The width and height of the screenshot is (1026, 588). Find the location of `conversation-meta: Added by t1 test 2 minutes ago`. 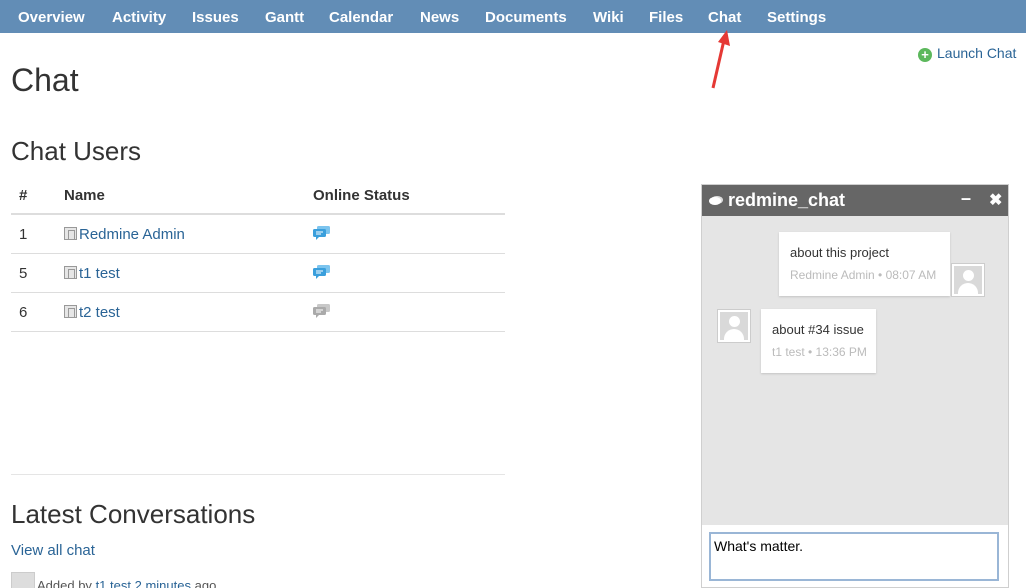

conversation-meta: Added by t1 test 2 minutes ago is located at coordinates (113, 580).